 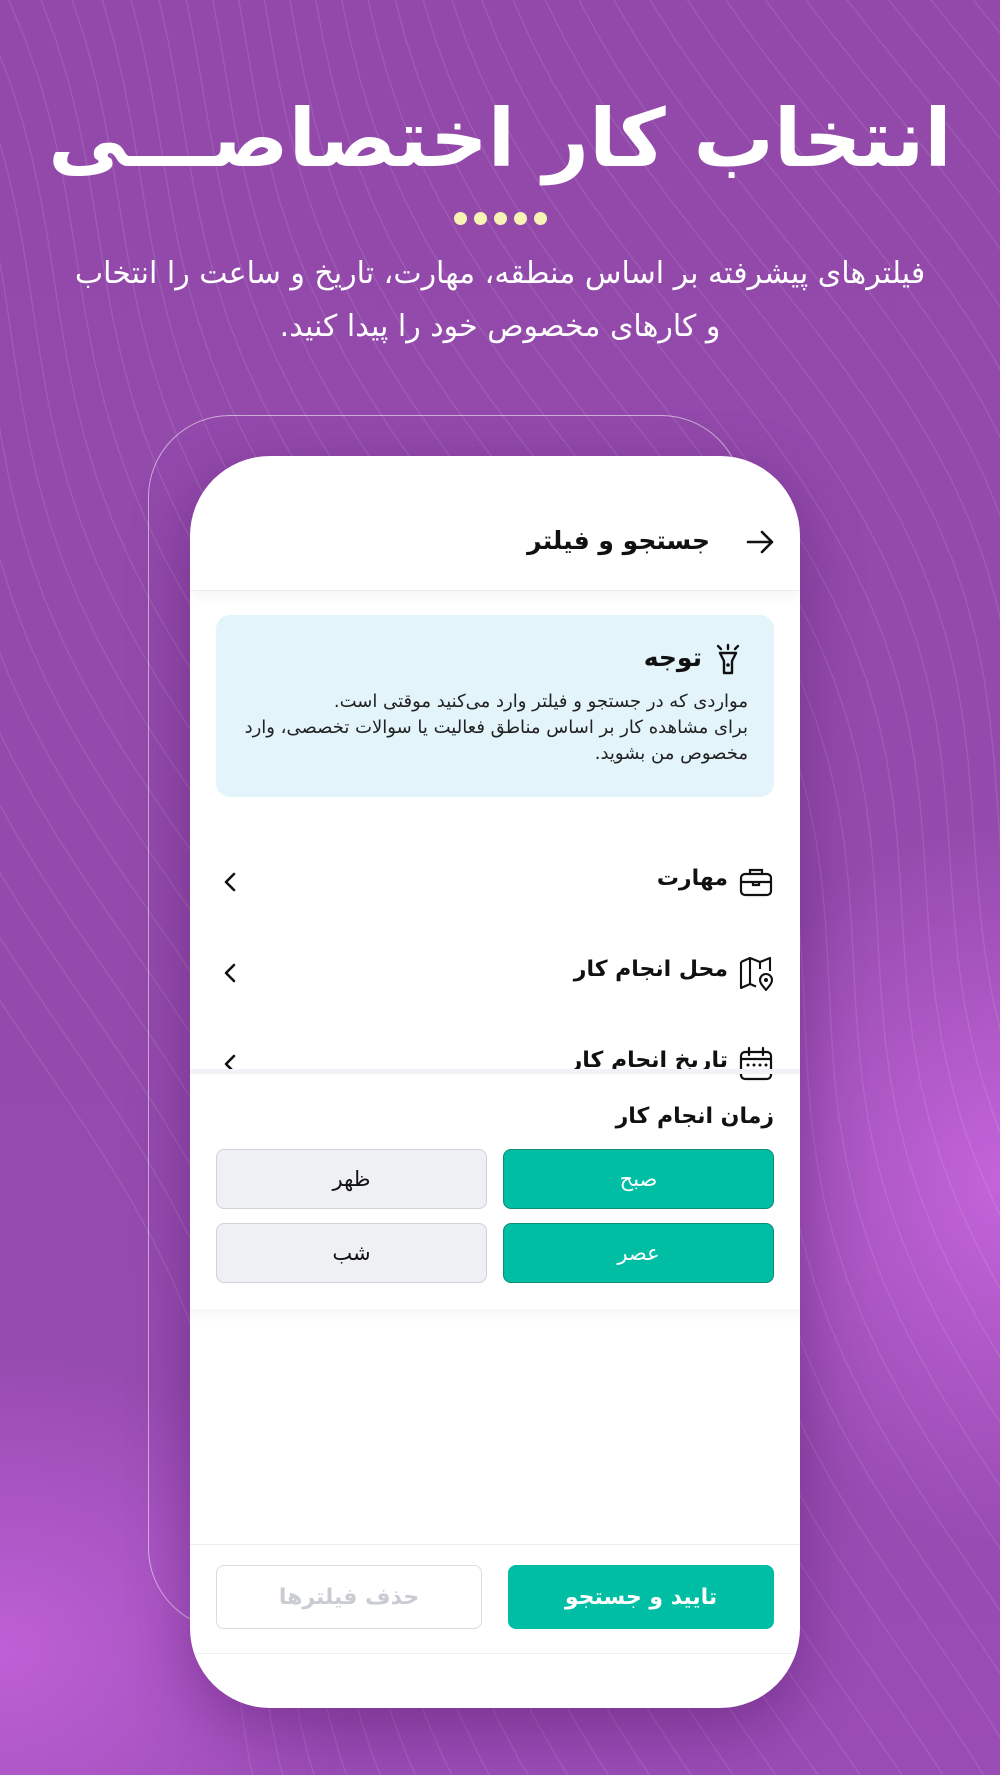 I want to click on page-title: جستجو و فیلتر, so click(x=618, y=540).